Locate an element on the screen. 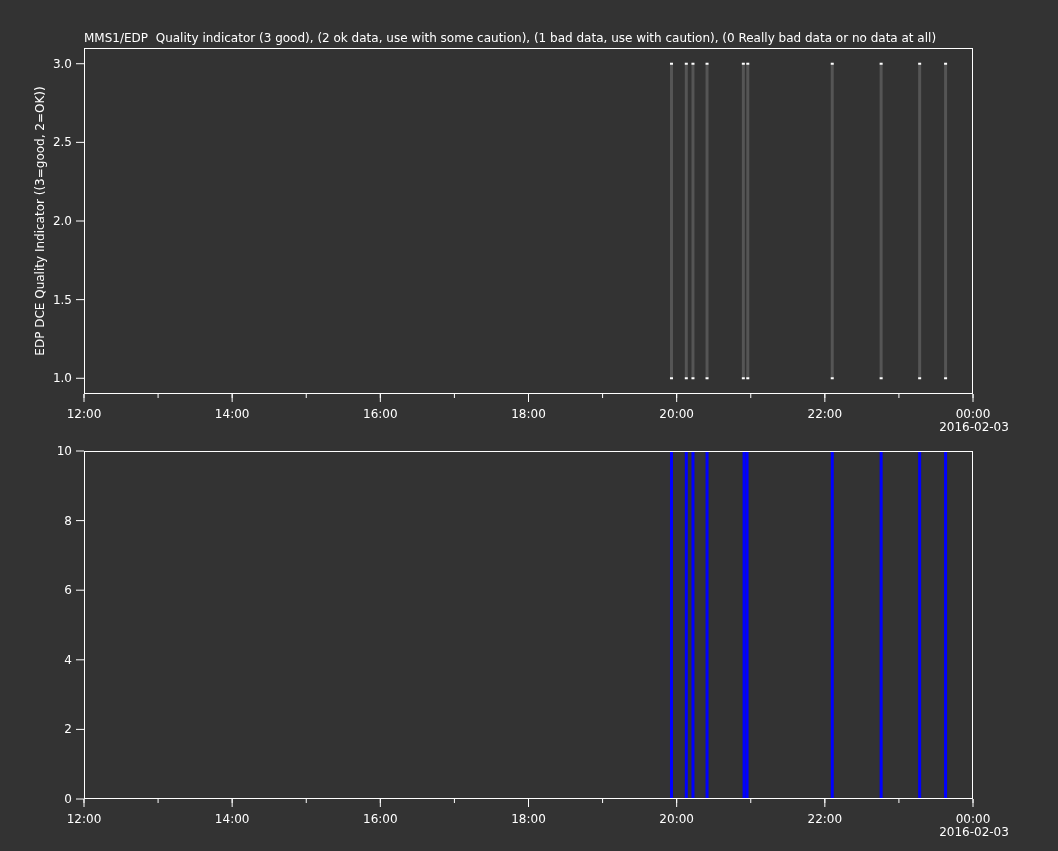 The height and width of the screenshot is (851, 1058). tick-label: 0 is located at coordinates (68, 799).